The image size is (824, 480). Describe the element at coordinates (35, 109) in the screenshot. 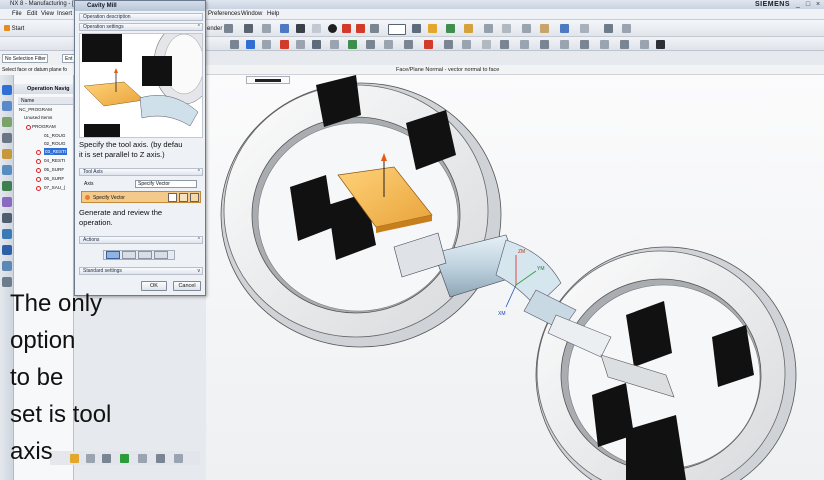

I see `tree-node-nc-program: NC_PROGRAM` at that location.